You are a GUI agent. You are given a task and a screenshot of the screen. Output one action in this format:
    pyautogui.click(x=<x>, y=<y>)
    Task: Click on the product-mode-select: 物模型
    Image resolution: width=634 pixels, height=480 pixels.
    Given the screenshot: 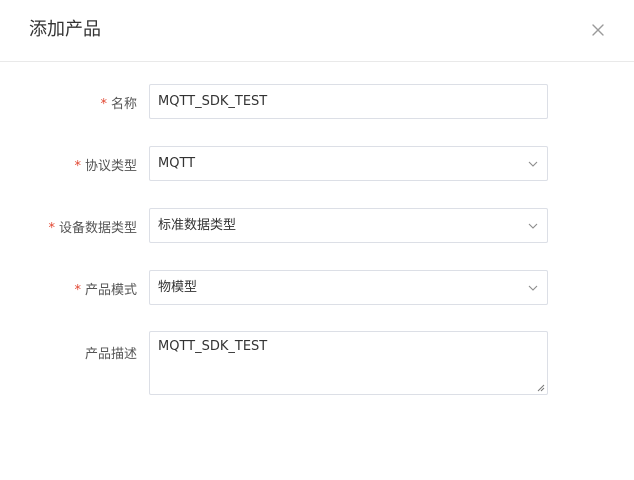 What is the action you would take?
    pyautogui.click(x=348, y=287)
    